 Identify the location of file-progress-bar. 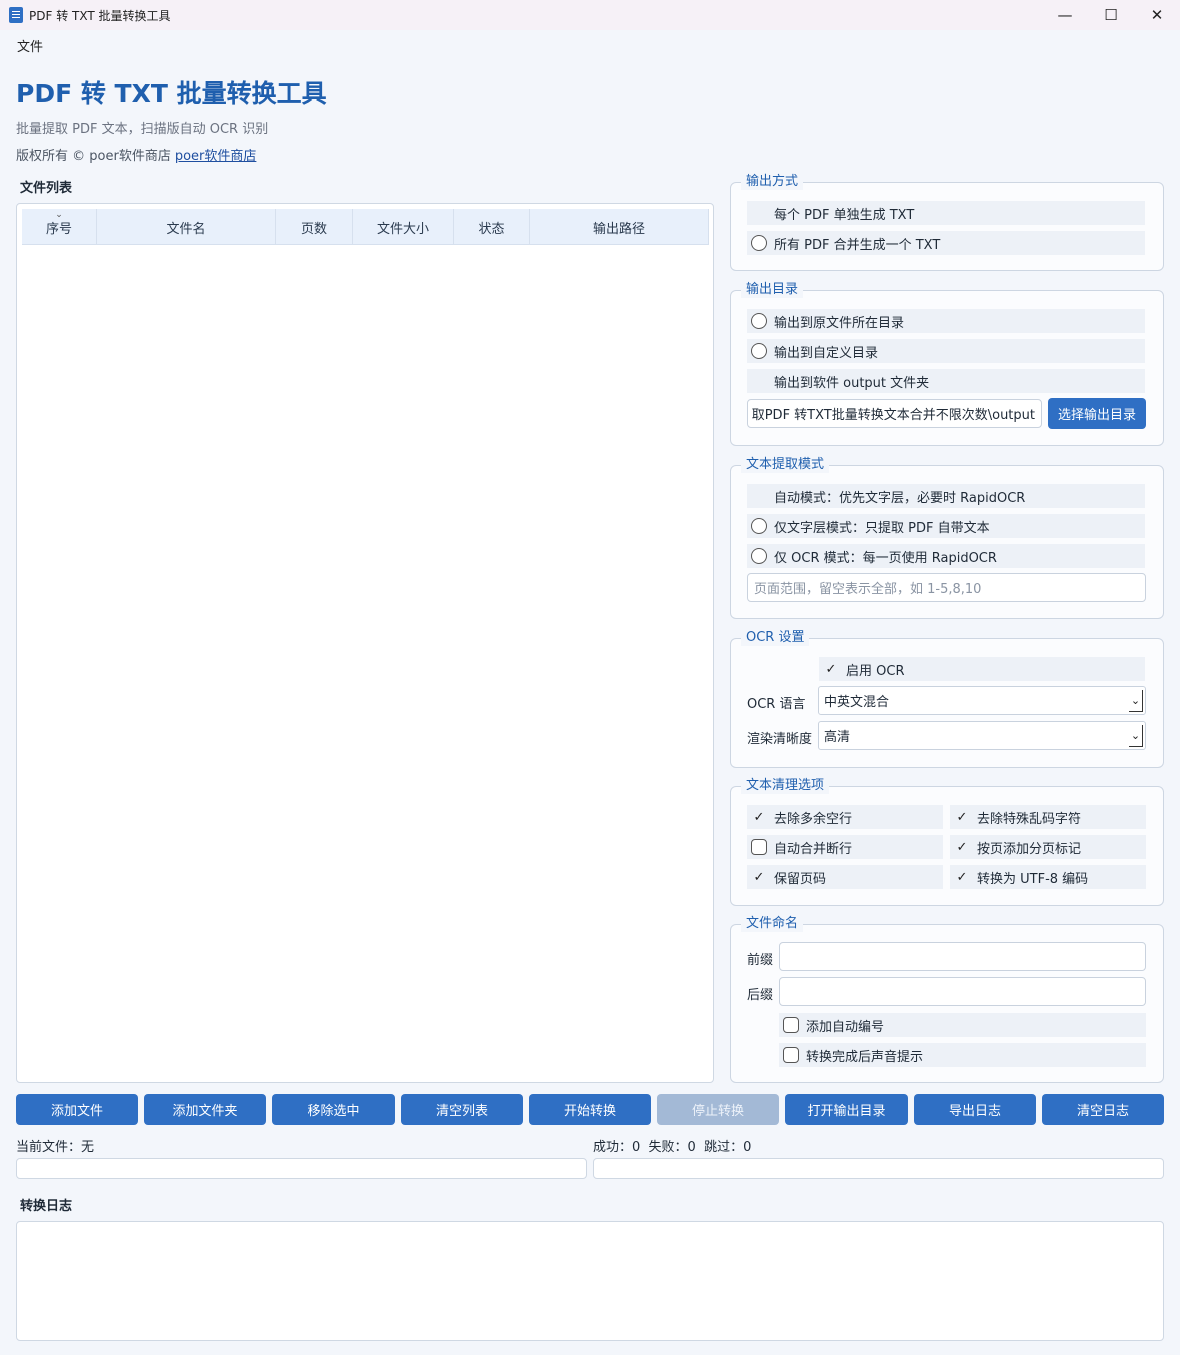
(301, 1168).